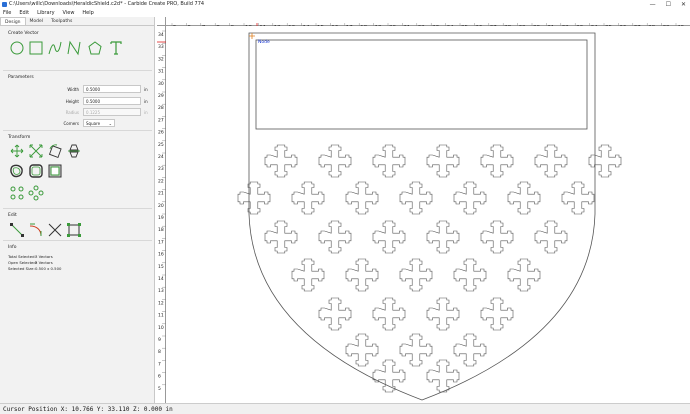 The height and width of the screenshot is (414, 690). What do you see at coordinates (161, 291) in the screenshot?
I see `ruler-left-label: 13` at bounding box center [161, 291].